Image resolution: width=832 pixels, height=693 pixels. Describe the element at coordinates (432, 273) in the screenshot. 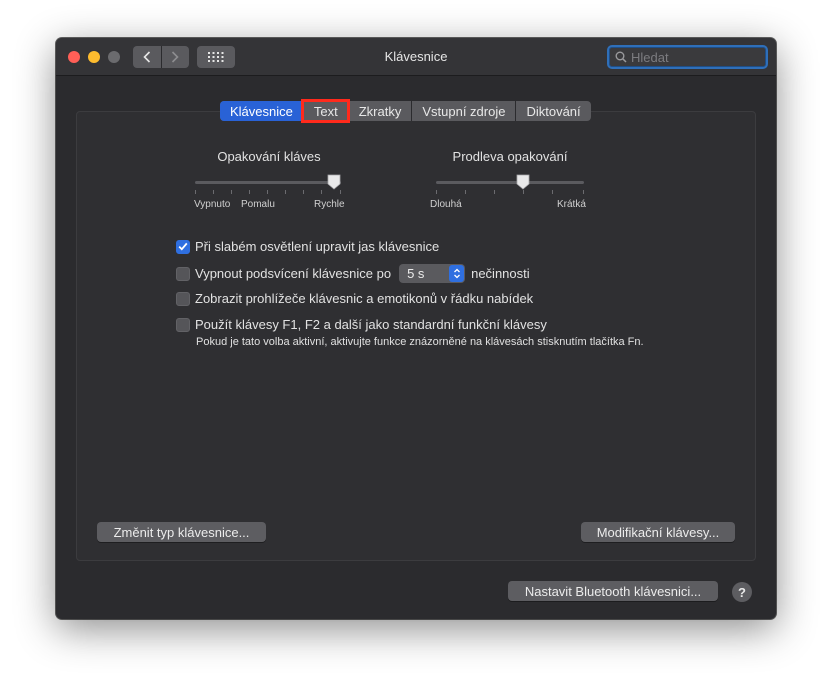

I see `backlight-timeout-popup: 5 s` at that location.